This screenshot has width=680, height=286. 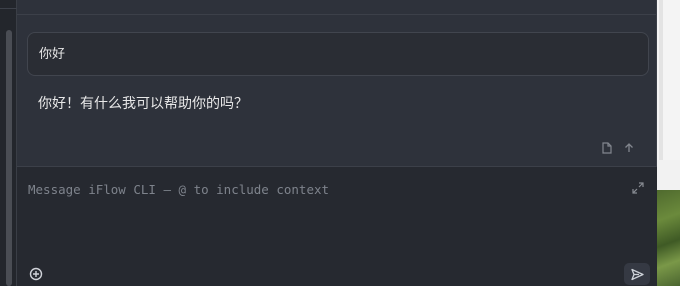 What do you see at coordinates (9, 158) in the screenshot?
I see `left-scrollbar` at bounding box center [9, 158].